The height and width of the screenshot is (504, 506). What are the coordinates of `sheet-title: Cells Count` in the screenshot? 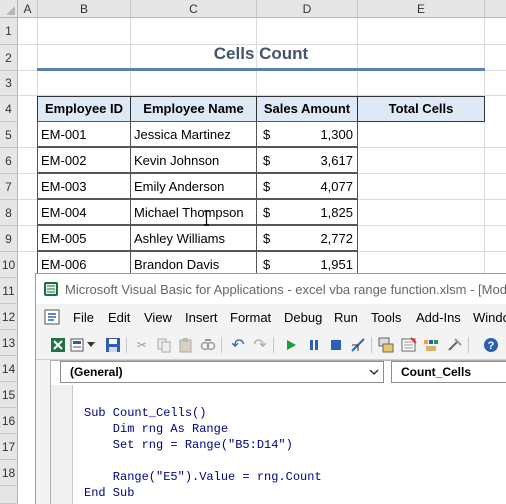 It's located at (261, 57).